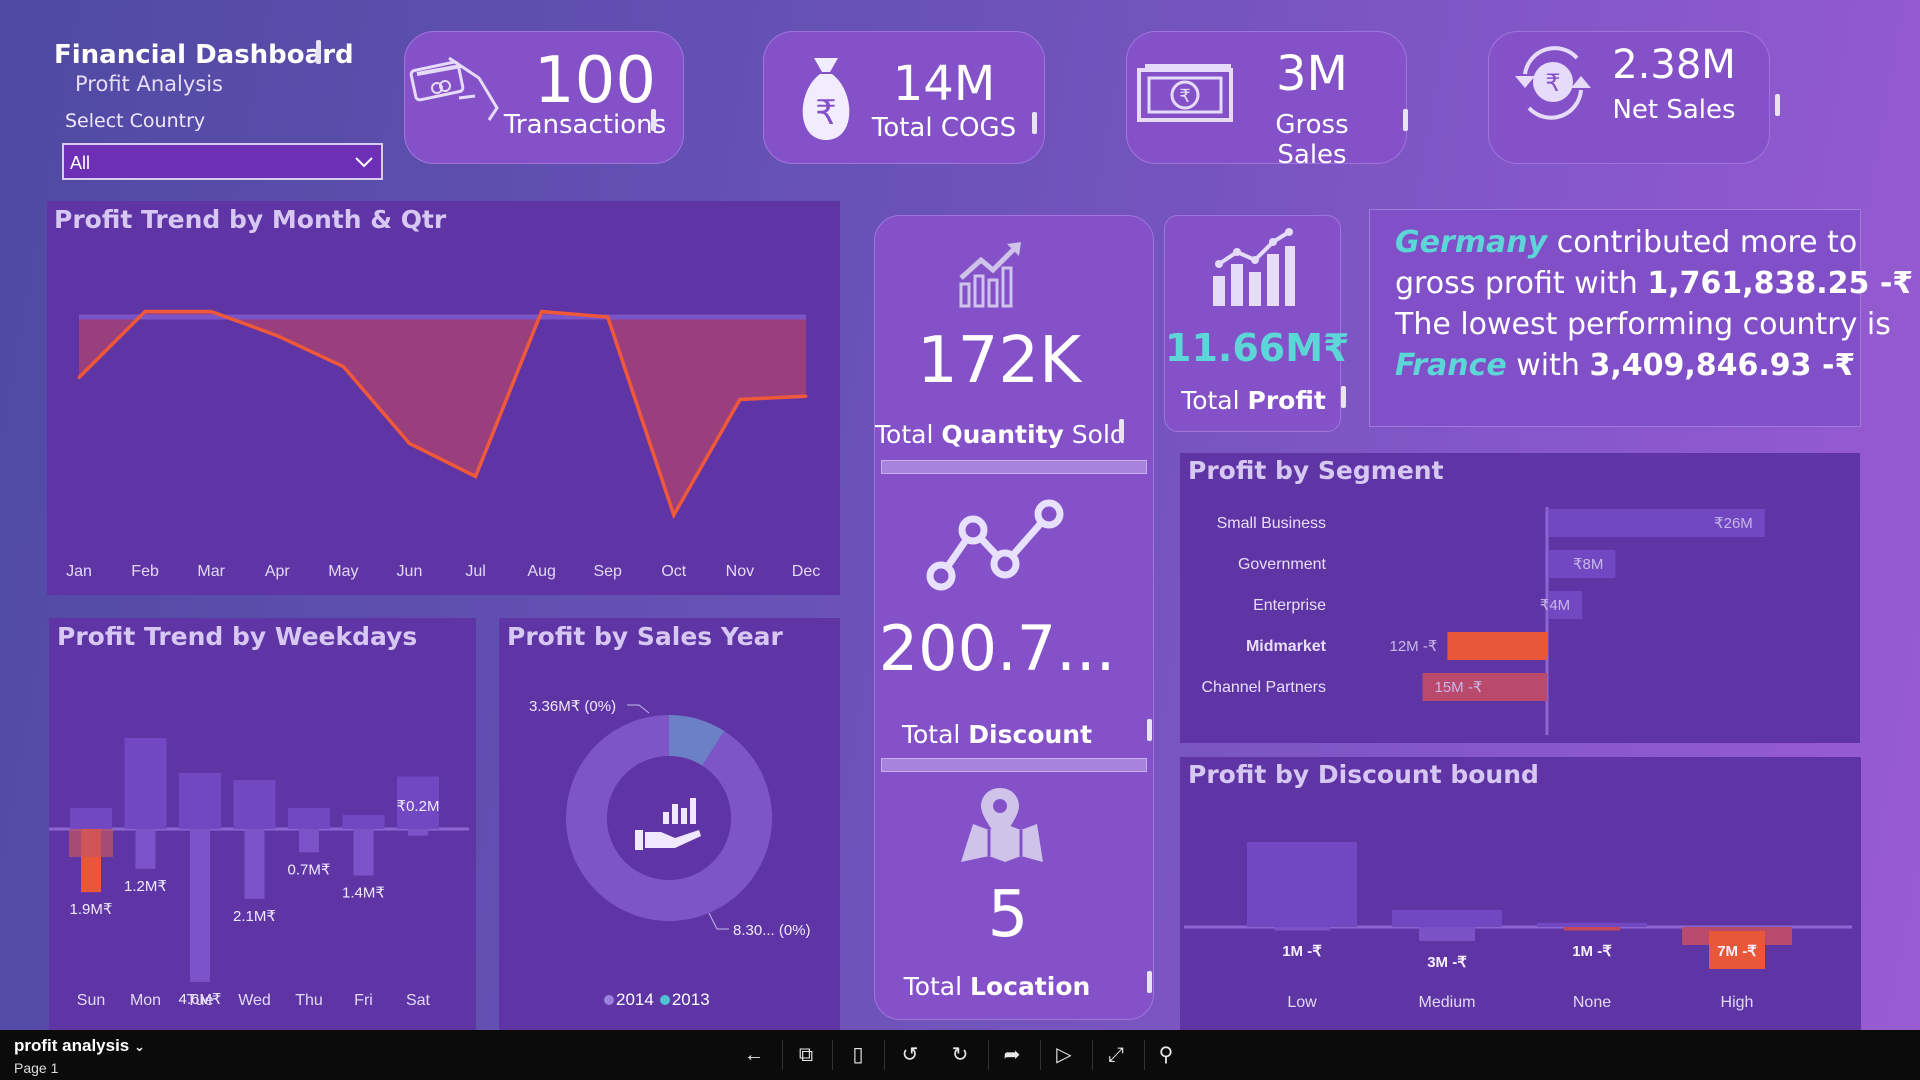 The width and height of the screenshot is (1920, 1080). Describe the element at coordinates (364, 162) in the screenshot. I see `chevron-down-icon` at that location.